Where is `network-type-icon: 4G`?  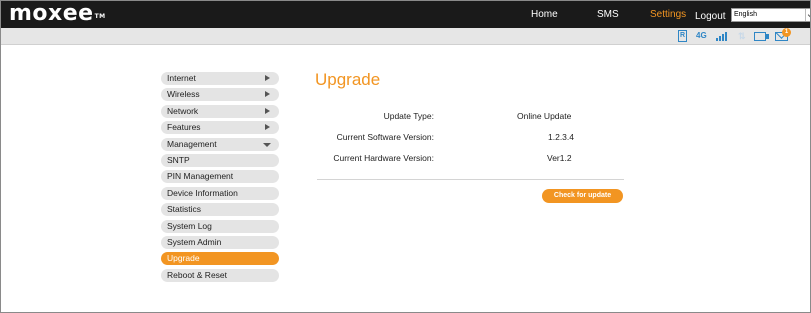
network-type-icon: 4G is located at coordinates (701, 35).